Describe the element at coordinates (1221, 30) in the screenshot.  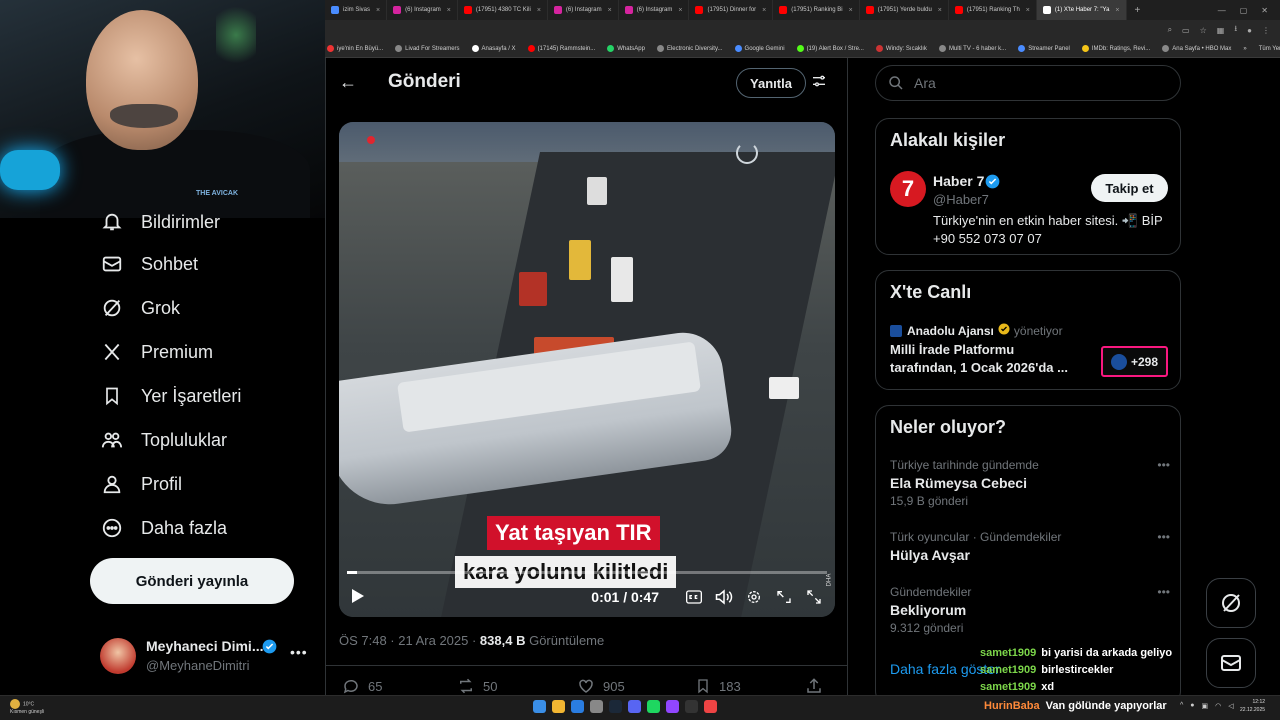
I see `extensions-icon: ▦` at that location.